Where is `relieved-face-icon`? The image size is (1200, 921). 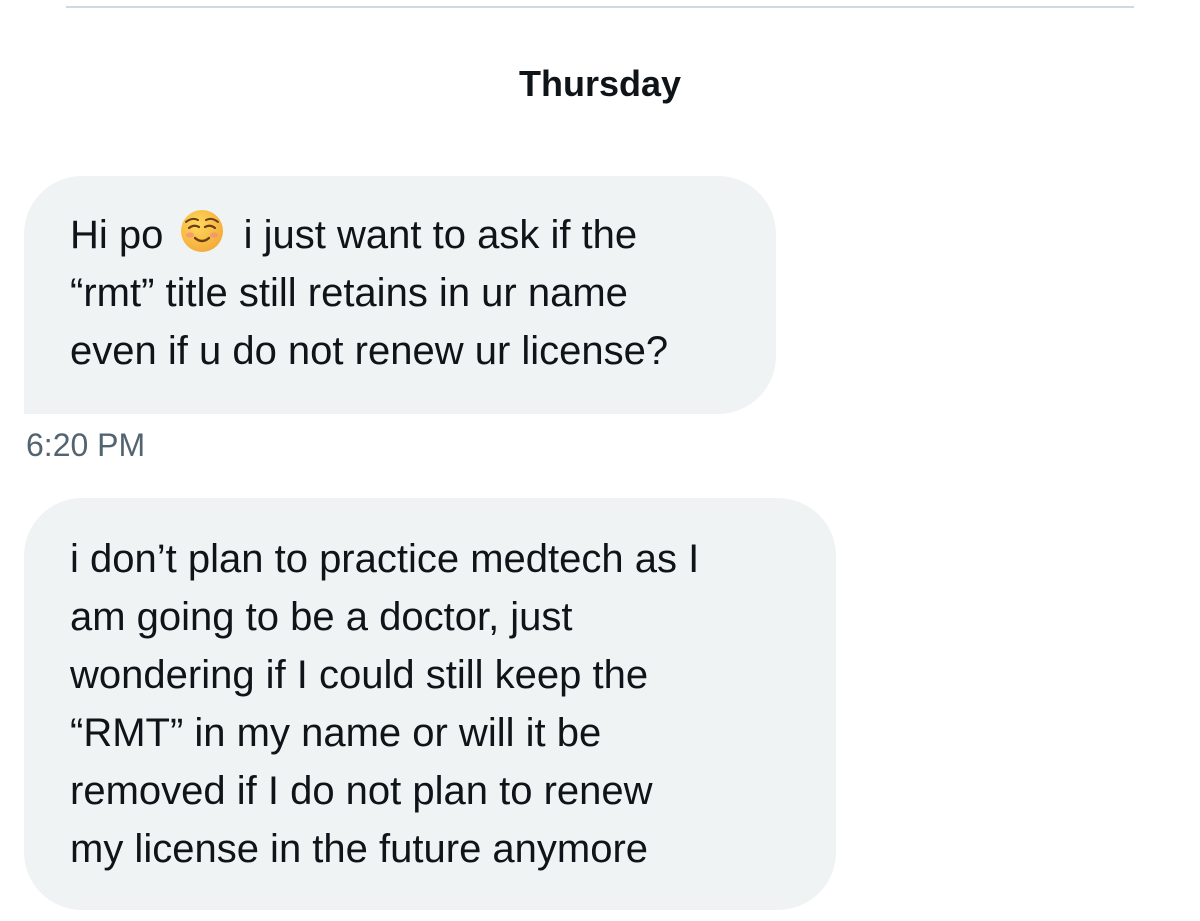 relieved-face-icon is located at coordinates (202, 231).